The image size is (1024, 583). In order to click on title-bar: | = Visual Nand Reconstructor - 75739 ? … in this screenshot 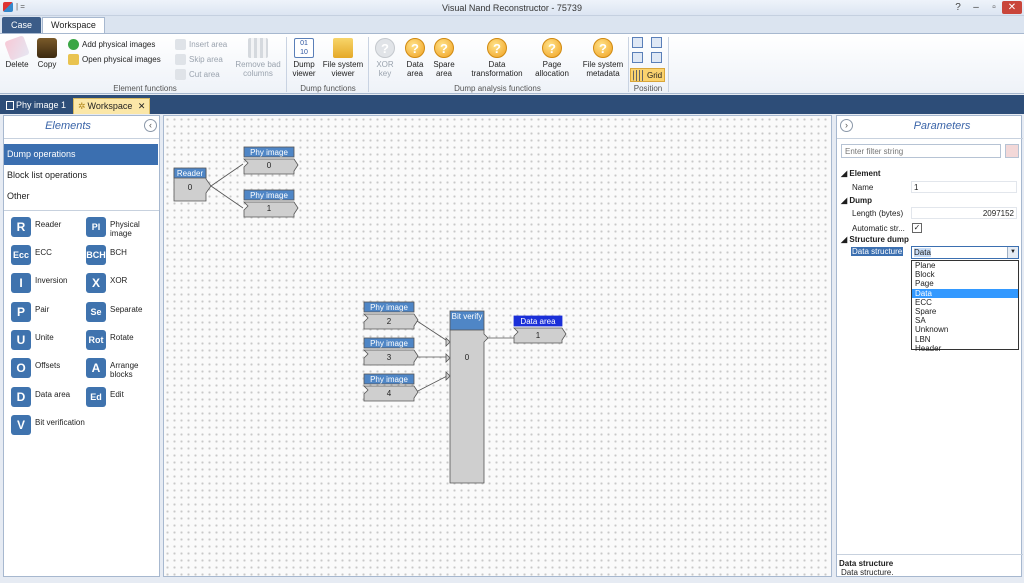, I will do `click(512, 8)`.